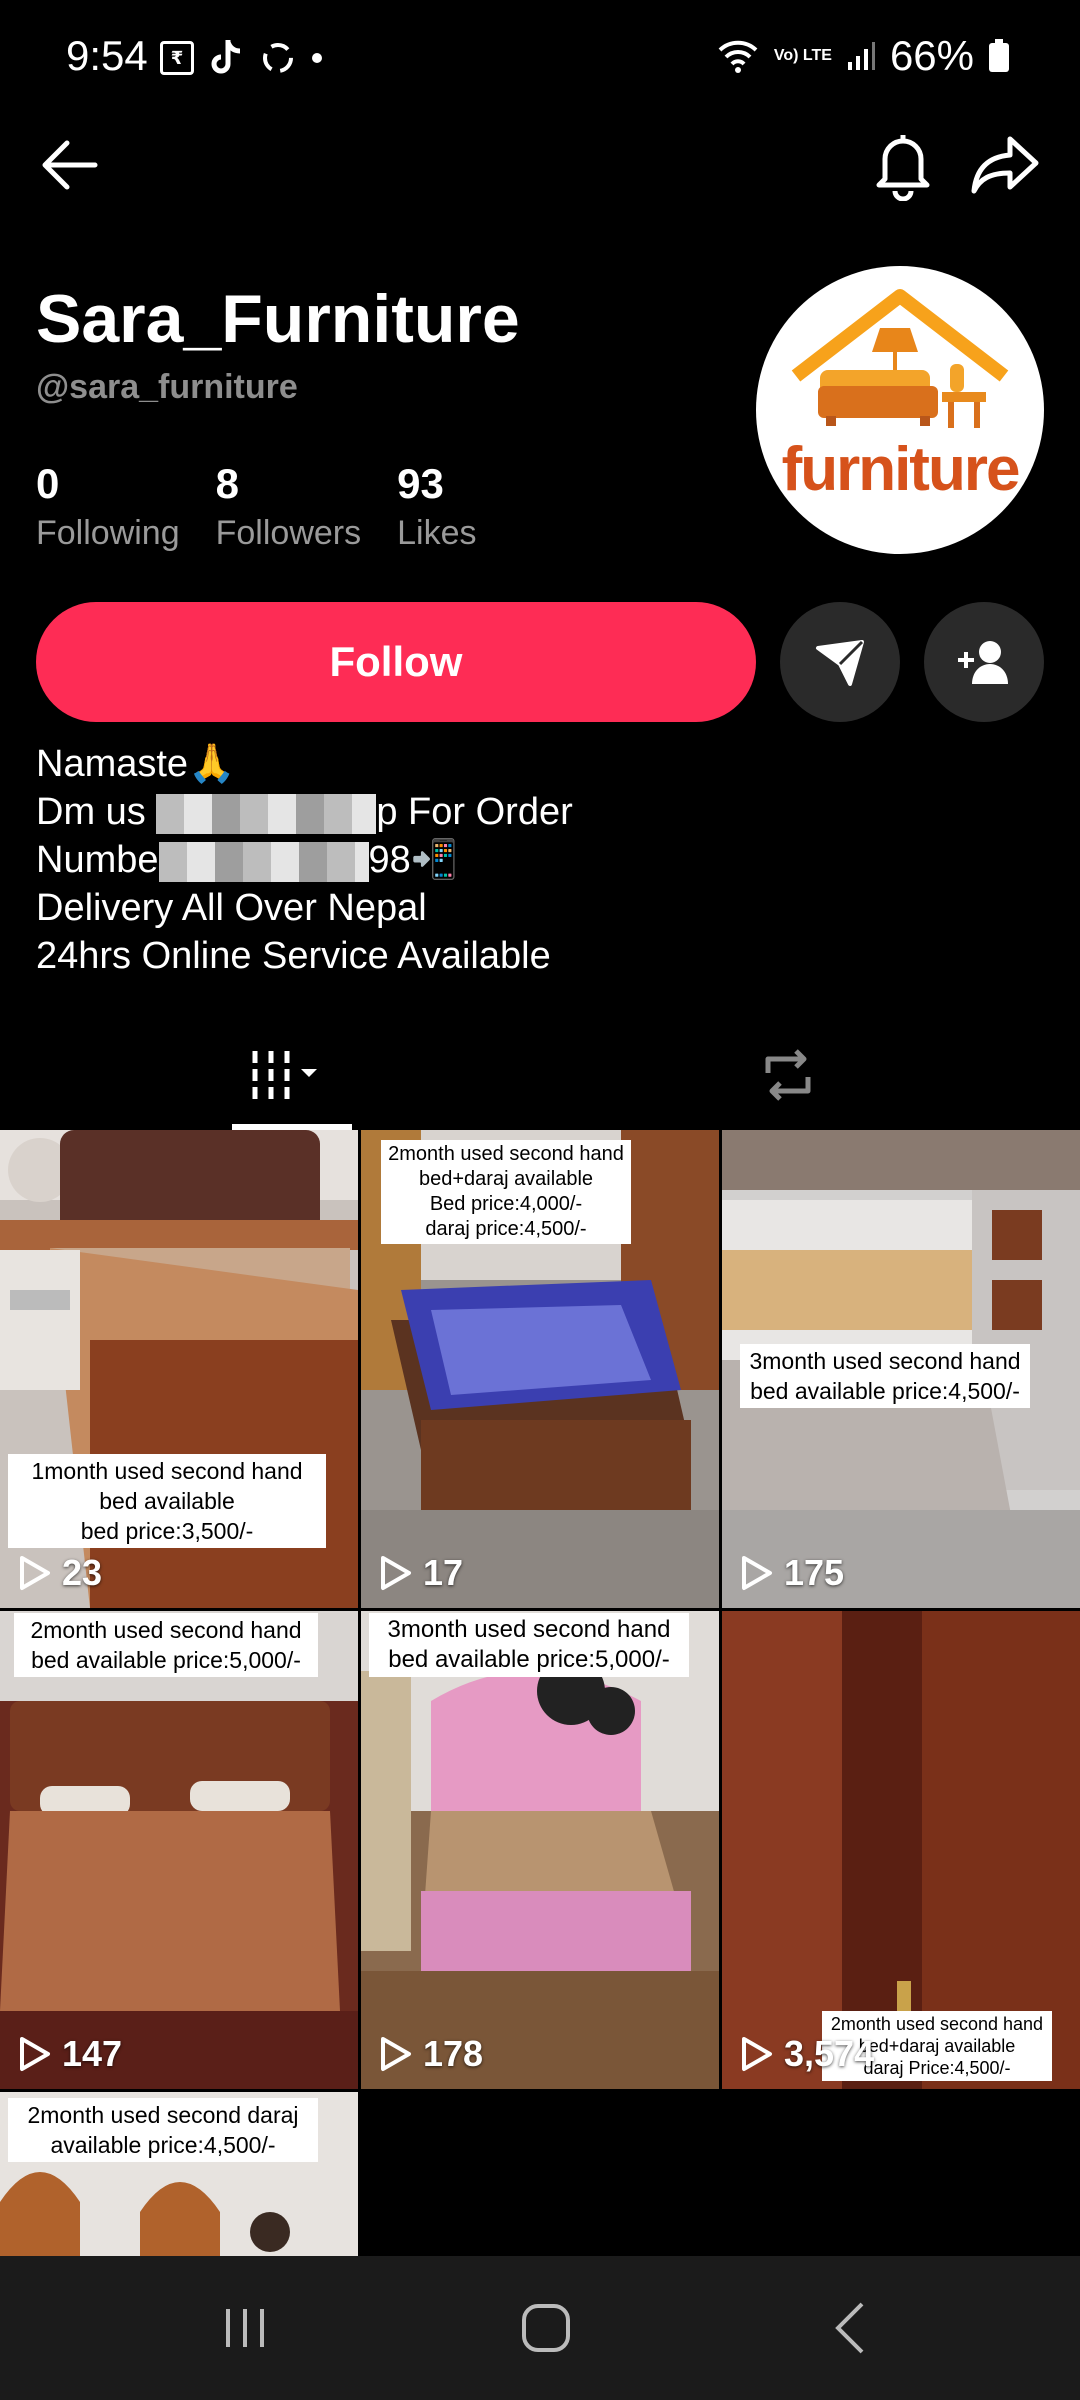 This screenshot has height=2400, width=1080. I want to click on stat-followers: 8 Followers, so click(288, 506).